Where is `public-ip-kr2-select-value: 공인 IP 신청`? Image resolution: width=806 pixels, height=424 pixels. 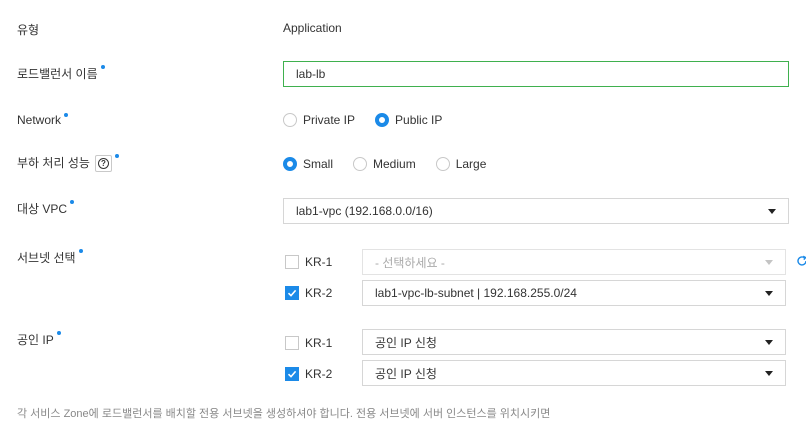
public-ip-kr2-select-value: 공인 IP 신청 is located at coordinates (406, 373).